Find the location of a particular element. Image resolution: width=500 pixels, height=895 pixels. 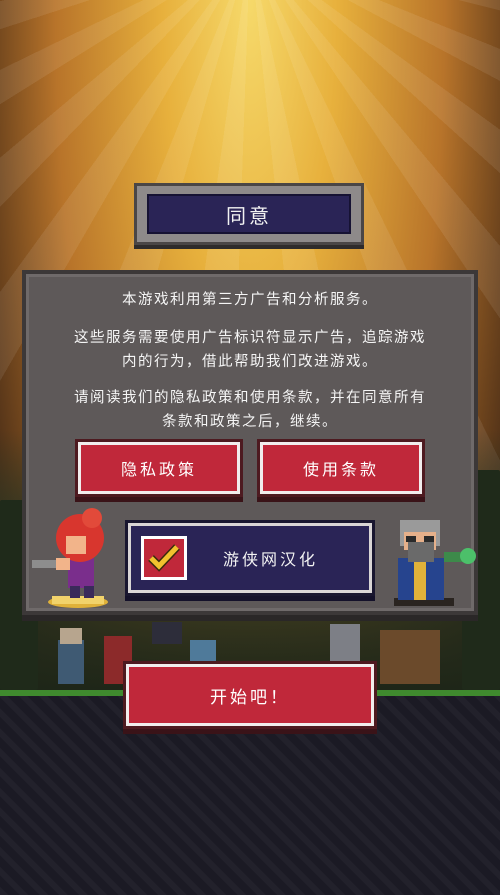

terms-of-use-button: 使用条款 is located at coordinates (341, 468).